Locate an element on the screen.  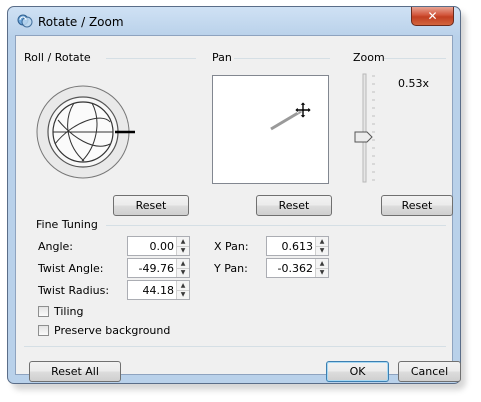
y-pan-input is located at coordinates (291, 268).